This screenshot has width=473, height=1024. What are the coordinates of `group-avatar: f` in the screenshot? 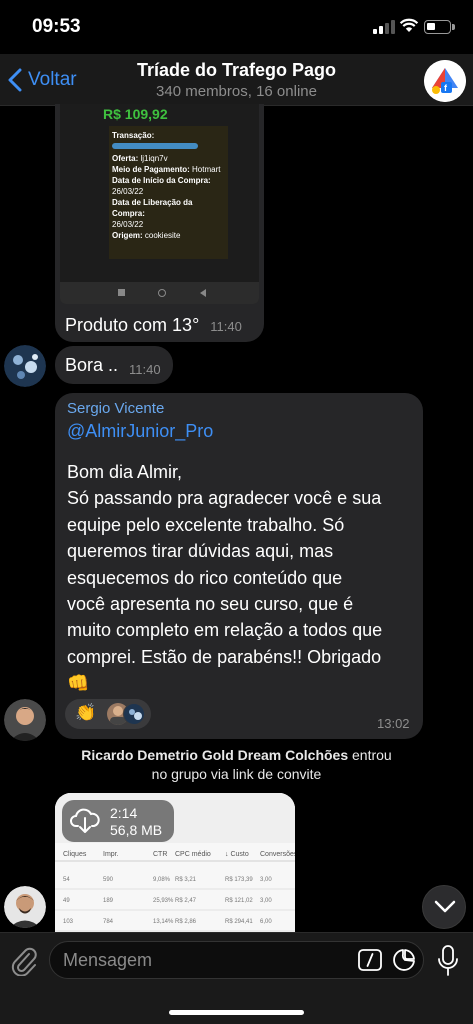 It's located at (445, 81).